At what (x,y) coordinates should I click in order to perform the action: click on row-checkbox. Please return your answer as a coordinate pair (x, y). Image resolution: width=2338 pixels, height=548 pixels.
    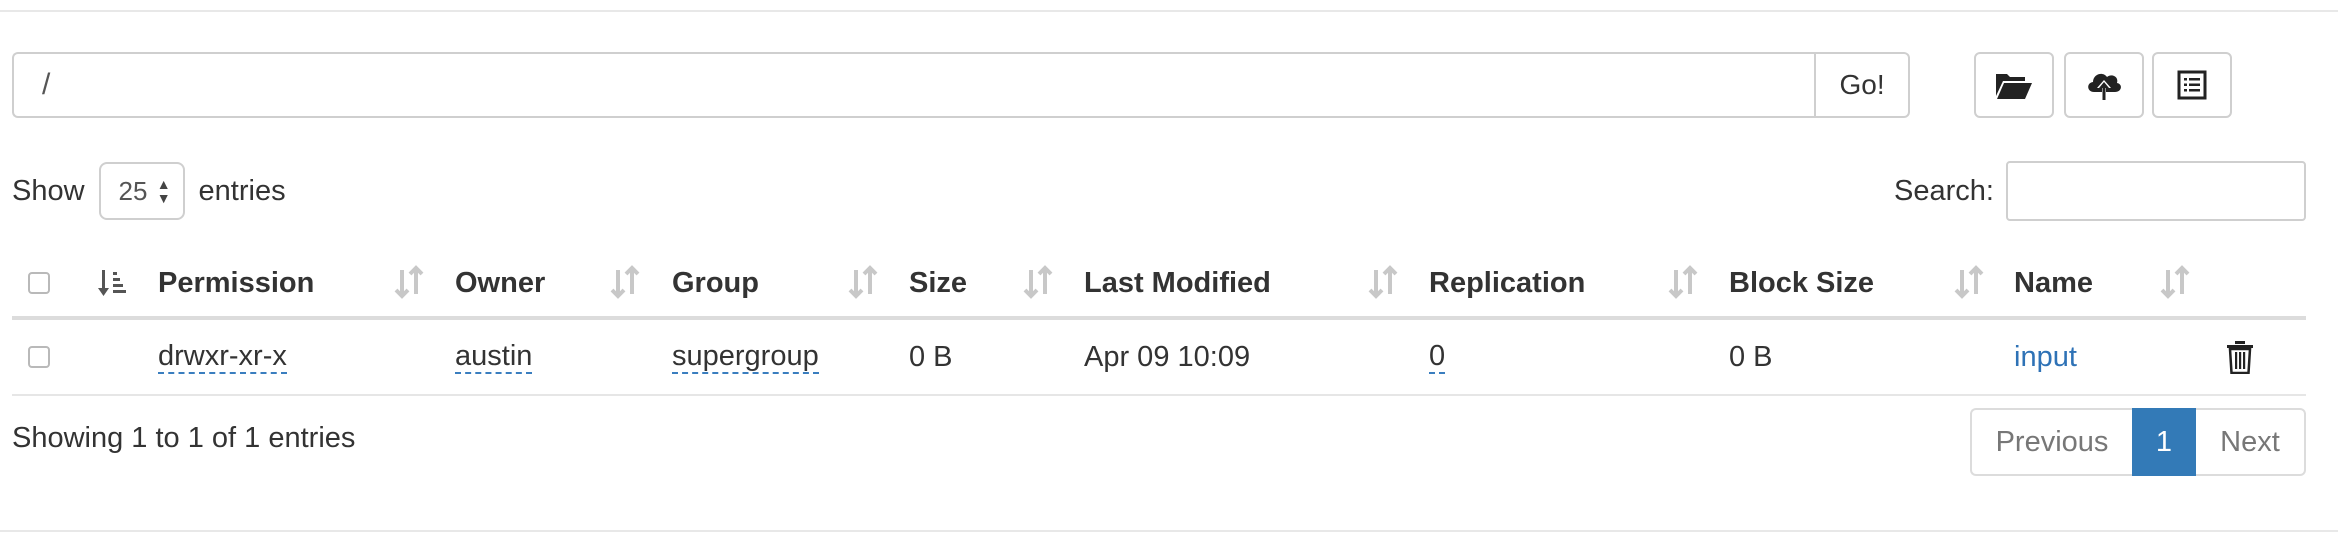
    Looking at the image, I should click on (39, 357).